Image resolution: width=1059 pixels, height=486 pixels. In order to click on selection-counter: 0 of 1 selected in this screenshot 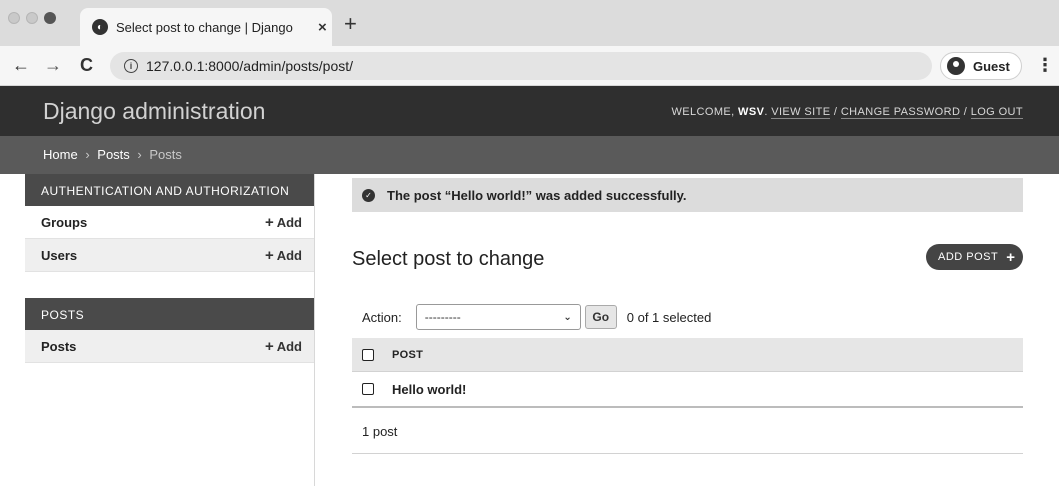, I will do `click(669, 317)`.